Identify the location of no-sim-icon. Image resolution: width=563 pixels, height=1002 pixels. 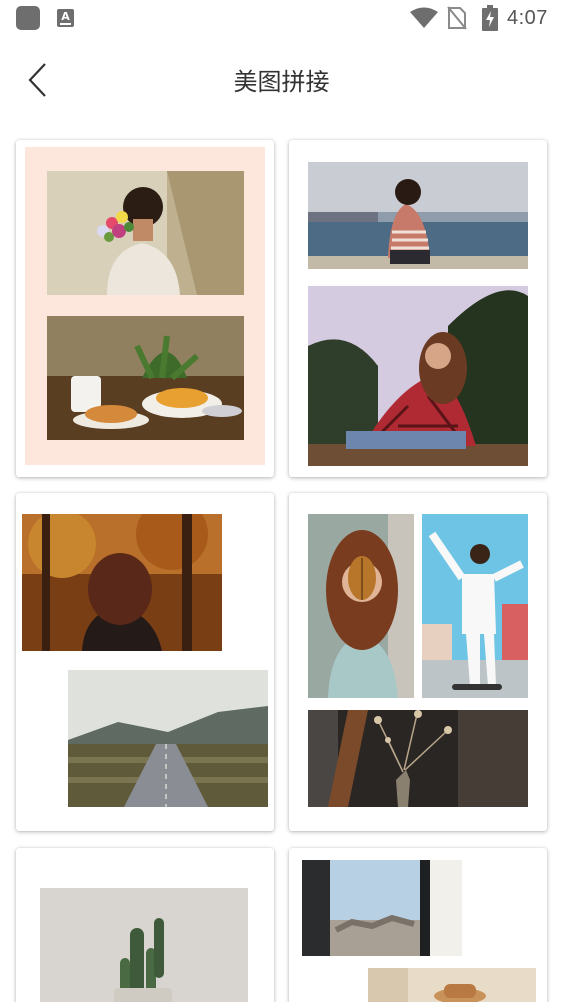
(457, 18).